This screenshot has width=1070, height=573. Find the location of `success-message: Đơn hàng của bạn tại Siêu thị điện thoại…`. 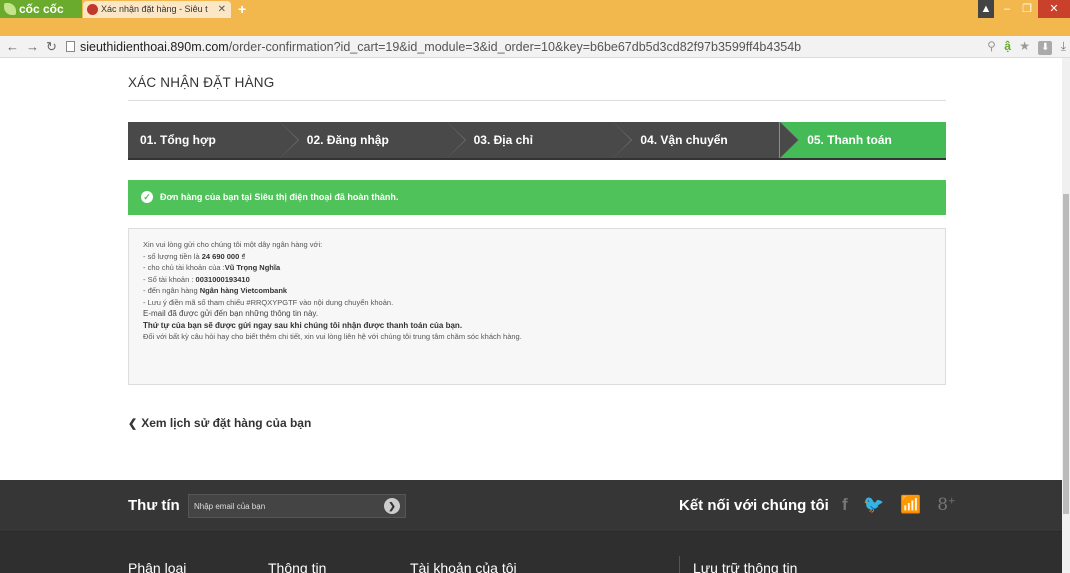

success-message: Đơn hàng của bạn tại Siêu thị điện thoại… is located at coordinates (279, 197).